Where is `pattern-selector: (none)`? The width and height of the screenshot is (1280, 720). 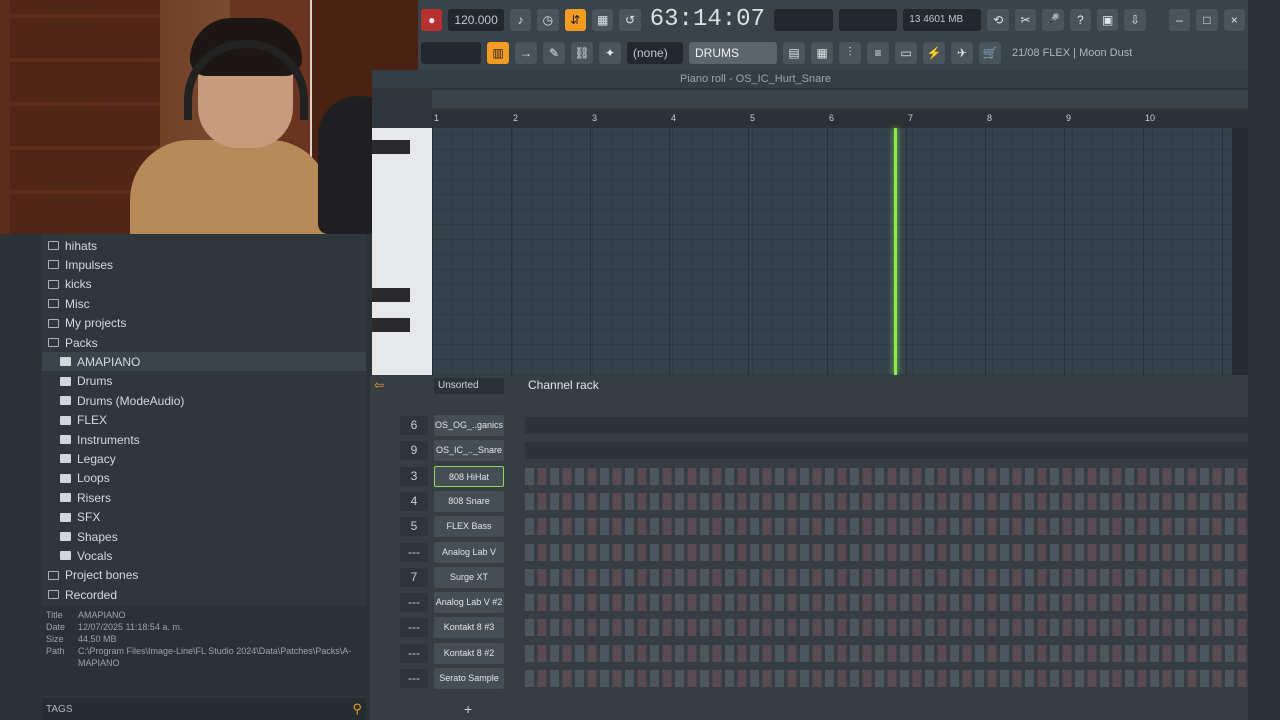 pattern-selector: (none) is located at coordinates (655, 52).